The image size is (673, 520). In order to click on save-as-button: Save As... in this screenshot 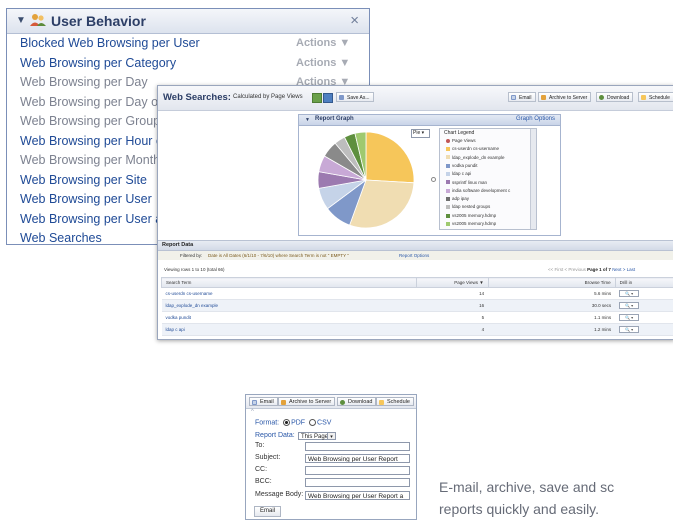, I will do `click(355, 97)`.